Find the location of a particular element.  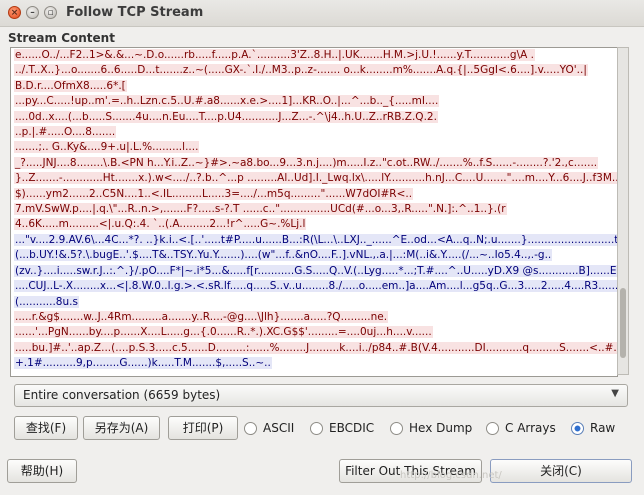

radio-label: ASCII is located at coordinates (279, 428).